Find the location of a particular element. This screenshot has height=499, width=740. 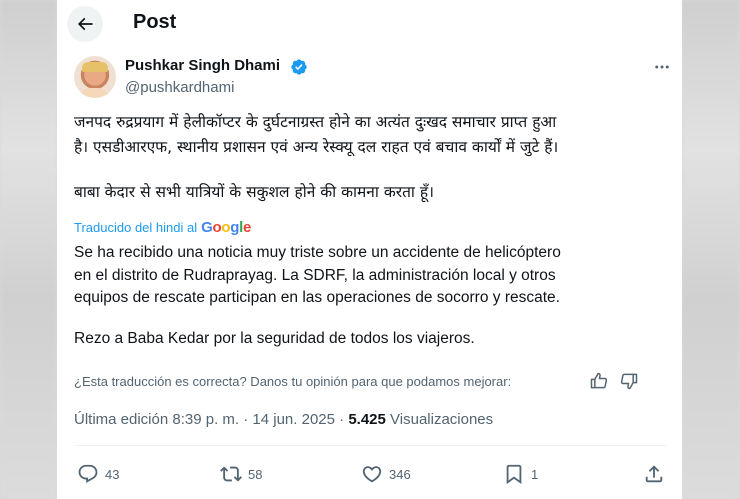

avatar-shirt is located at coordinates (95, 93).